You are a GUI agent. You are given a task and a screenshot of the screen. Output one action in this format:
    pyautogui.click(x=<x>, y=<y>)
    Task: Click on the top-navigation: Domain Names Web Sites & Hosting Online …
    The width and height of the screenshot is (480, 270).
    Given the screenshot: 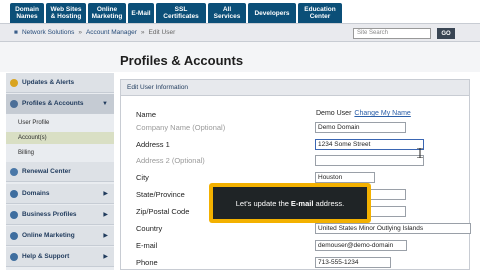 What is the action you would take?
    pyautogui.click(x=240, y=11)
    